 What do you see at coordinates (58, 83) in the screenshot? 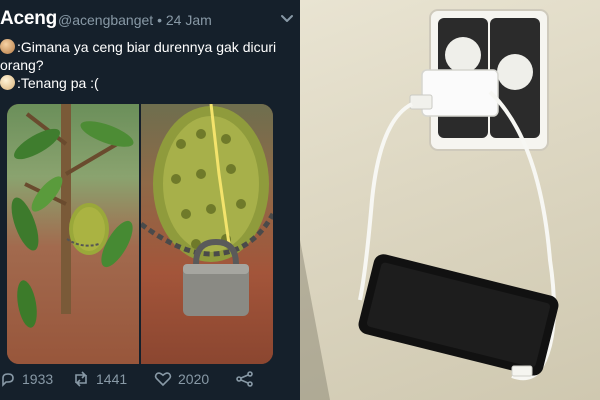
I see `tweet-text-3: :Tenang pa :(` at bounding box center [58, 83].